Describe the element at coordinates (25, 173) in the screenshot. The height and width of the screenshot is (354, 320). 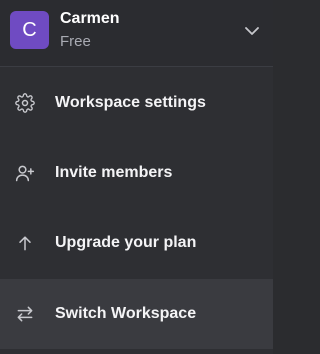
I see `user-plus-icon` at that location.